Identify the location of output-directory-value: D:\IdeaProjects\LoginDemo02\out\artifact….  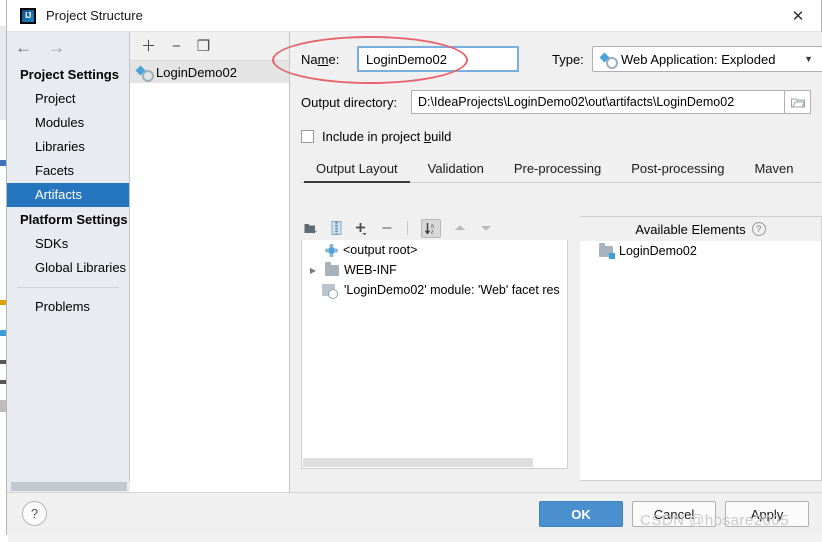
(576, 102).